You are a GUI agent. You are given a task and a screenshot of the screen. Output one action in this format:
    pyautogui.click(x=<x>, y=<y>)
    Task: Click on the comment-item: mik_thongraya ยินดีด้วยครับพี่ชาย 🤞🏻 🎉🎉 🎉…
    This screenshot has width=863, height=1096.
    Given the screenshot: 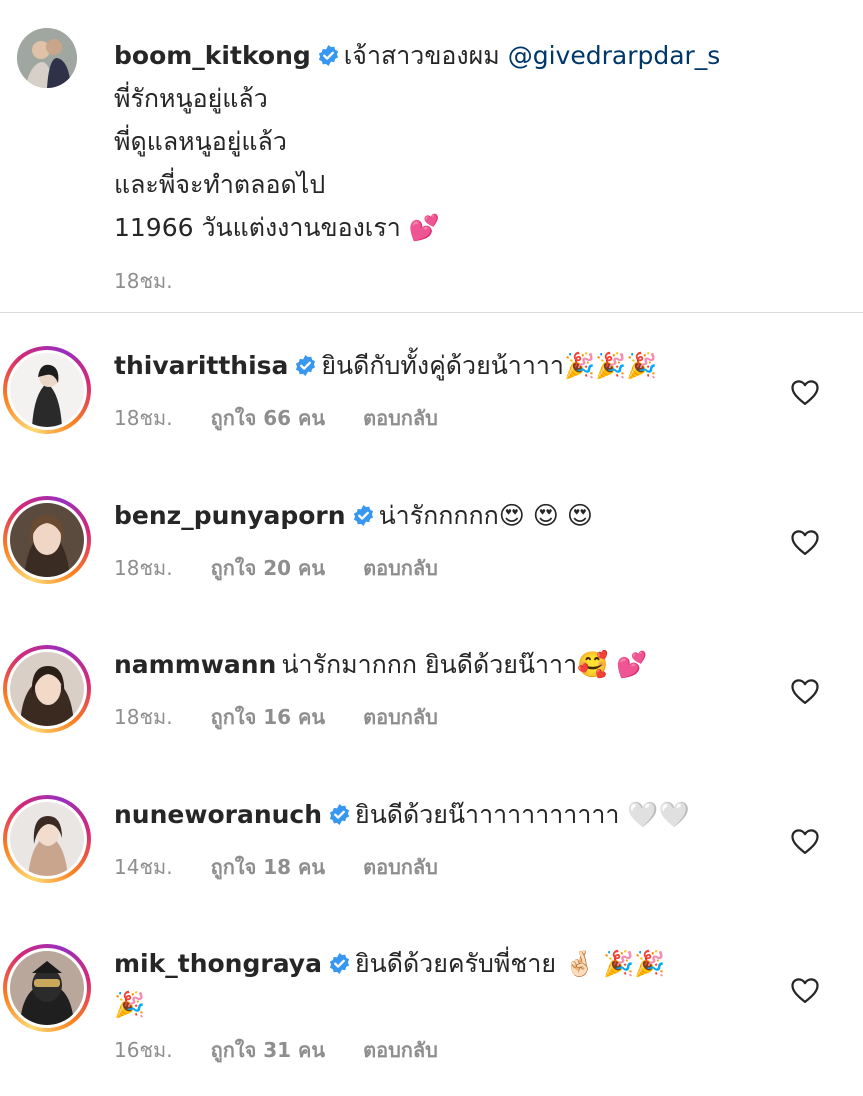 What is the action you would take?
    pyautogui.click(x=431, y=1009)
    